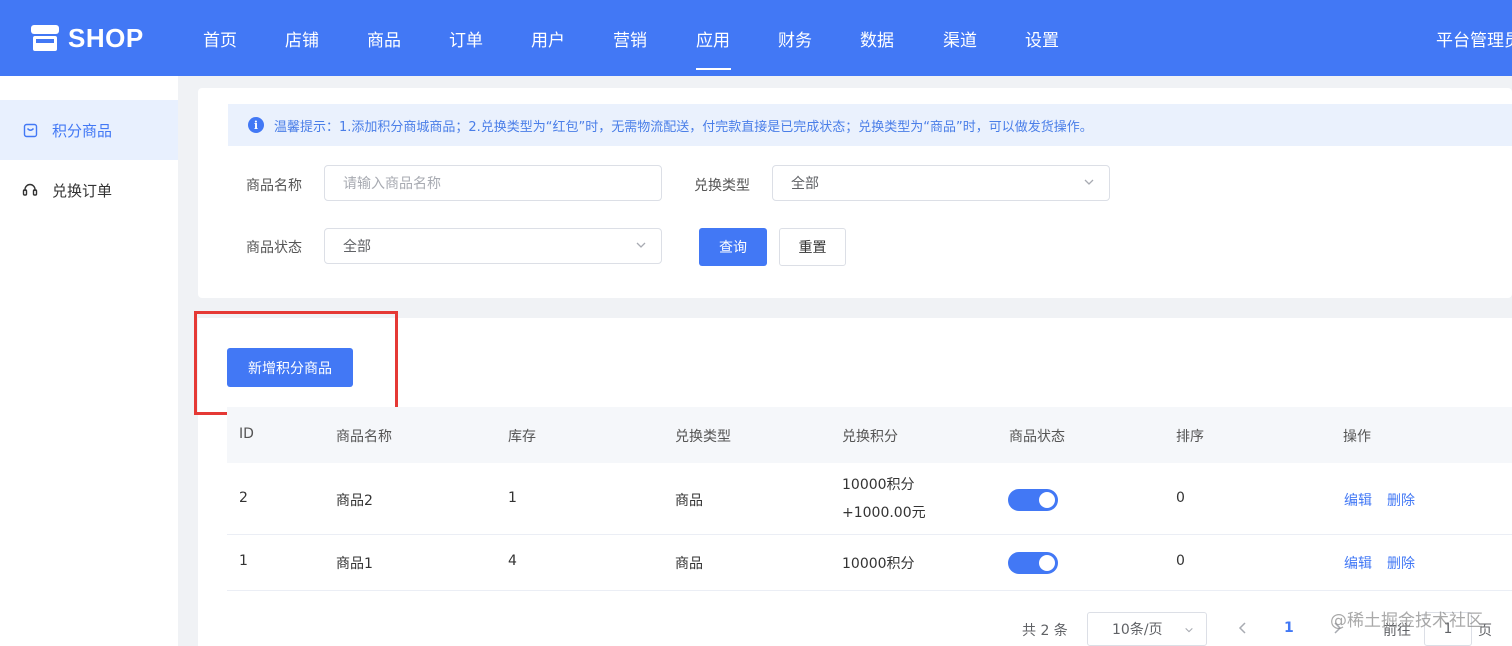 The height and width of the screenshot is (646, 1512). I want to click on reset-button: 重置, so click(812, 247).